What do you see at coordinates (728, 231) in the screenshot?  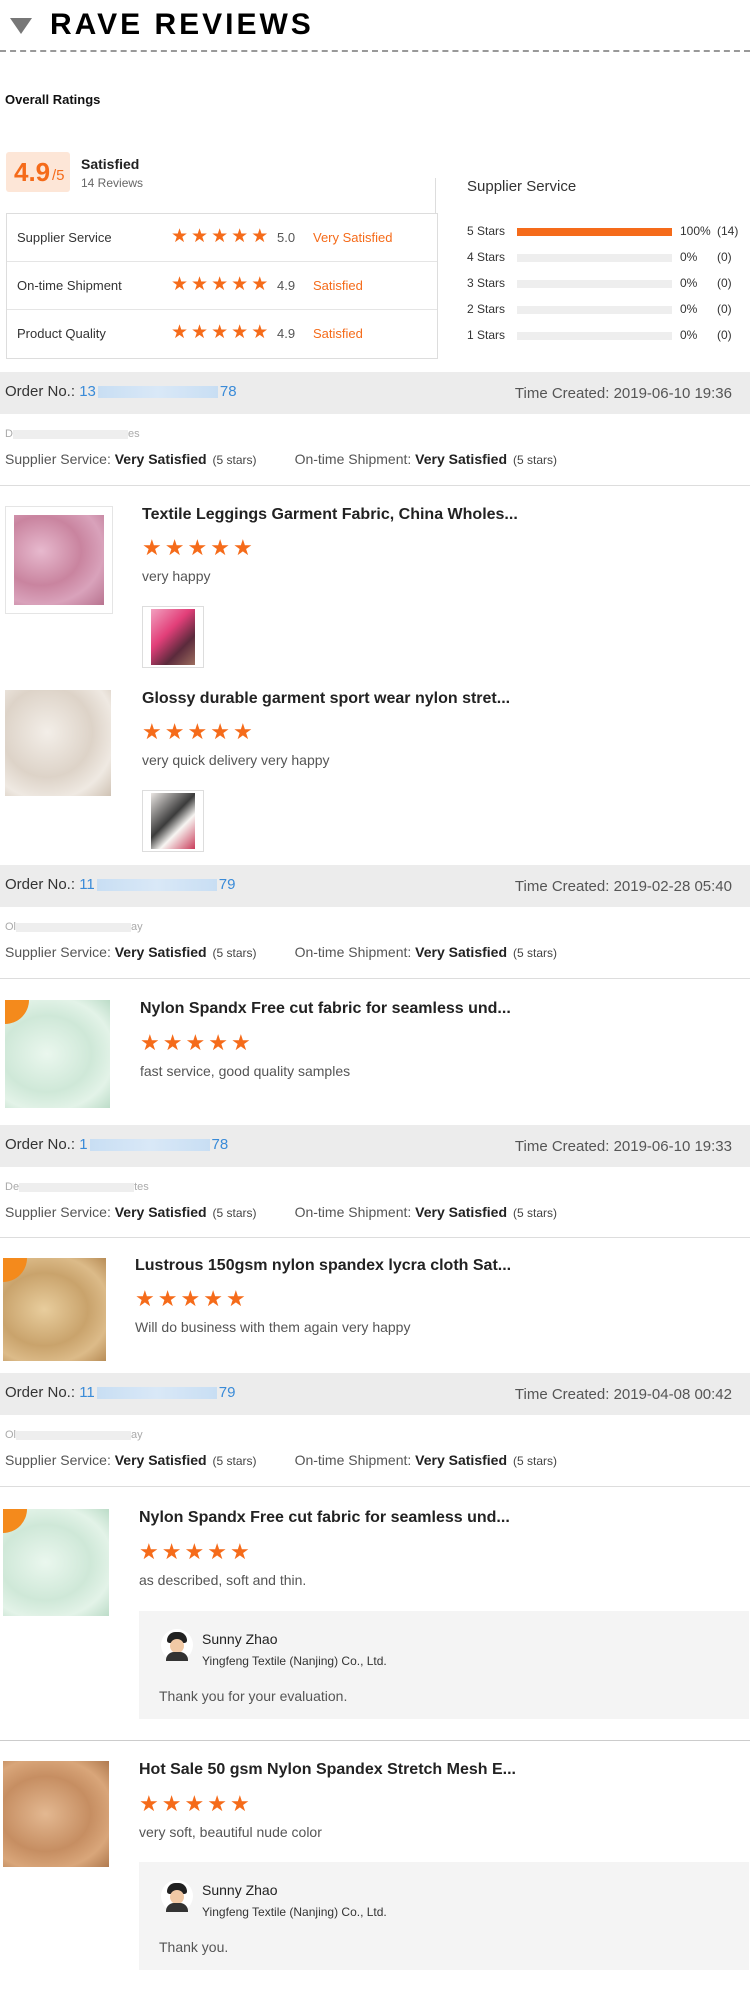 I see `distribution-count: (14)` at bounding box center [728, 231].